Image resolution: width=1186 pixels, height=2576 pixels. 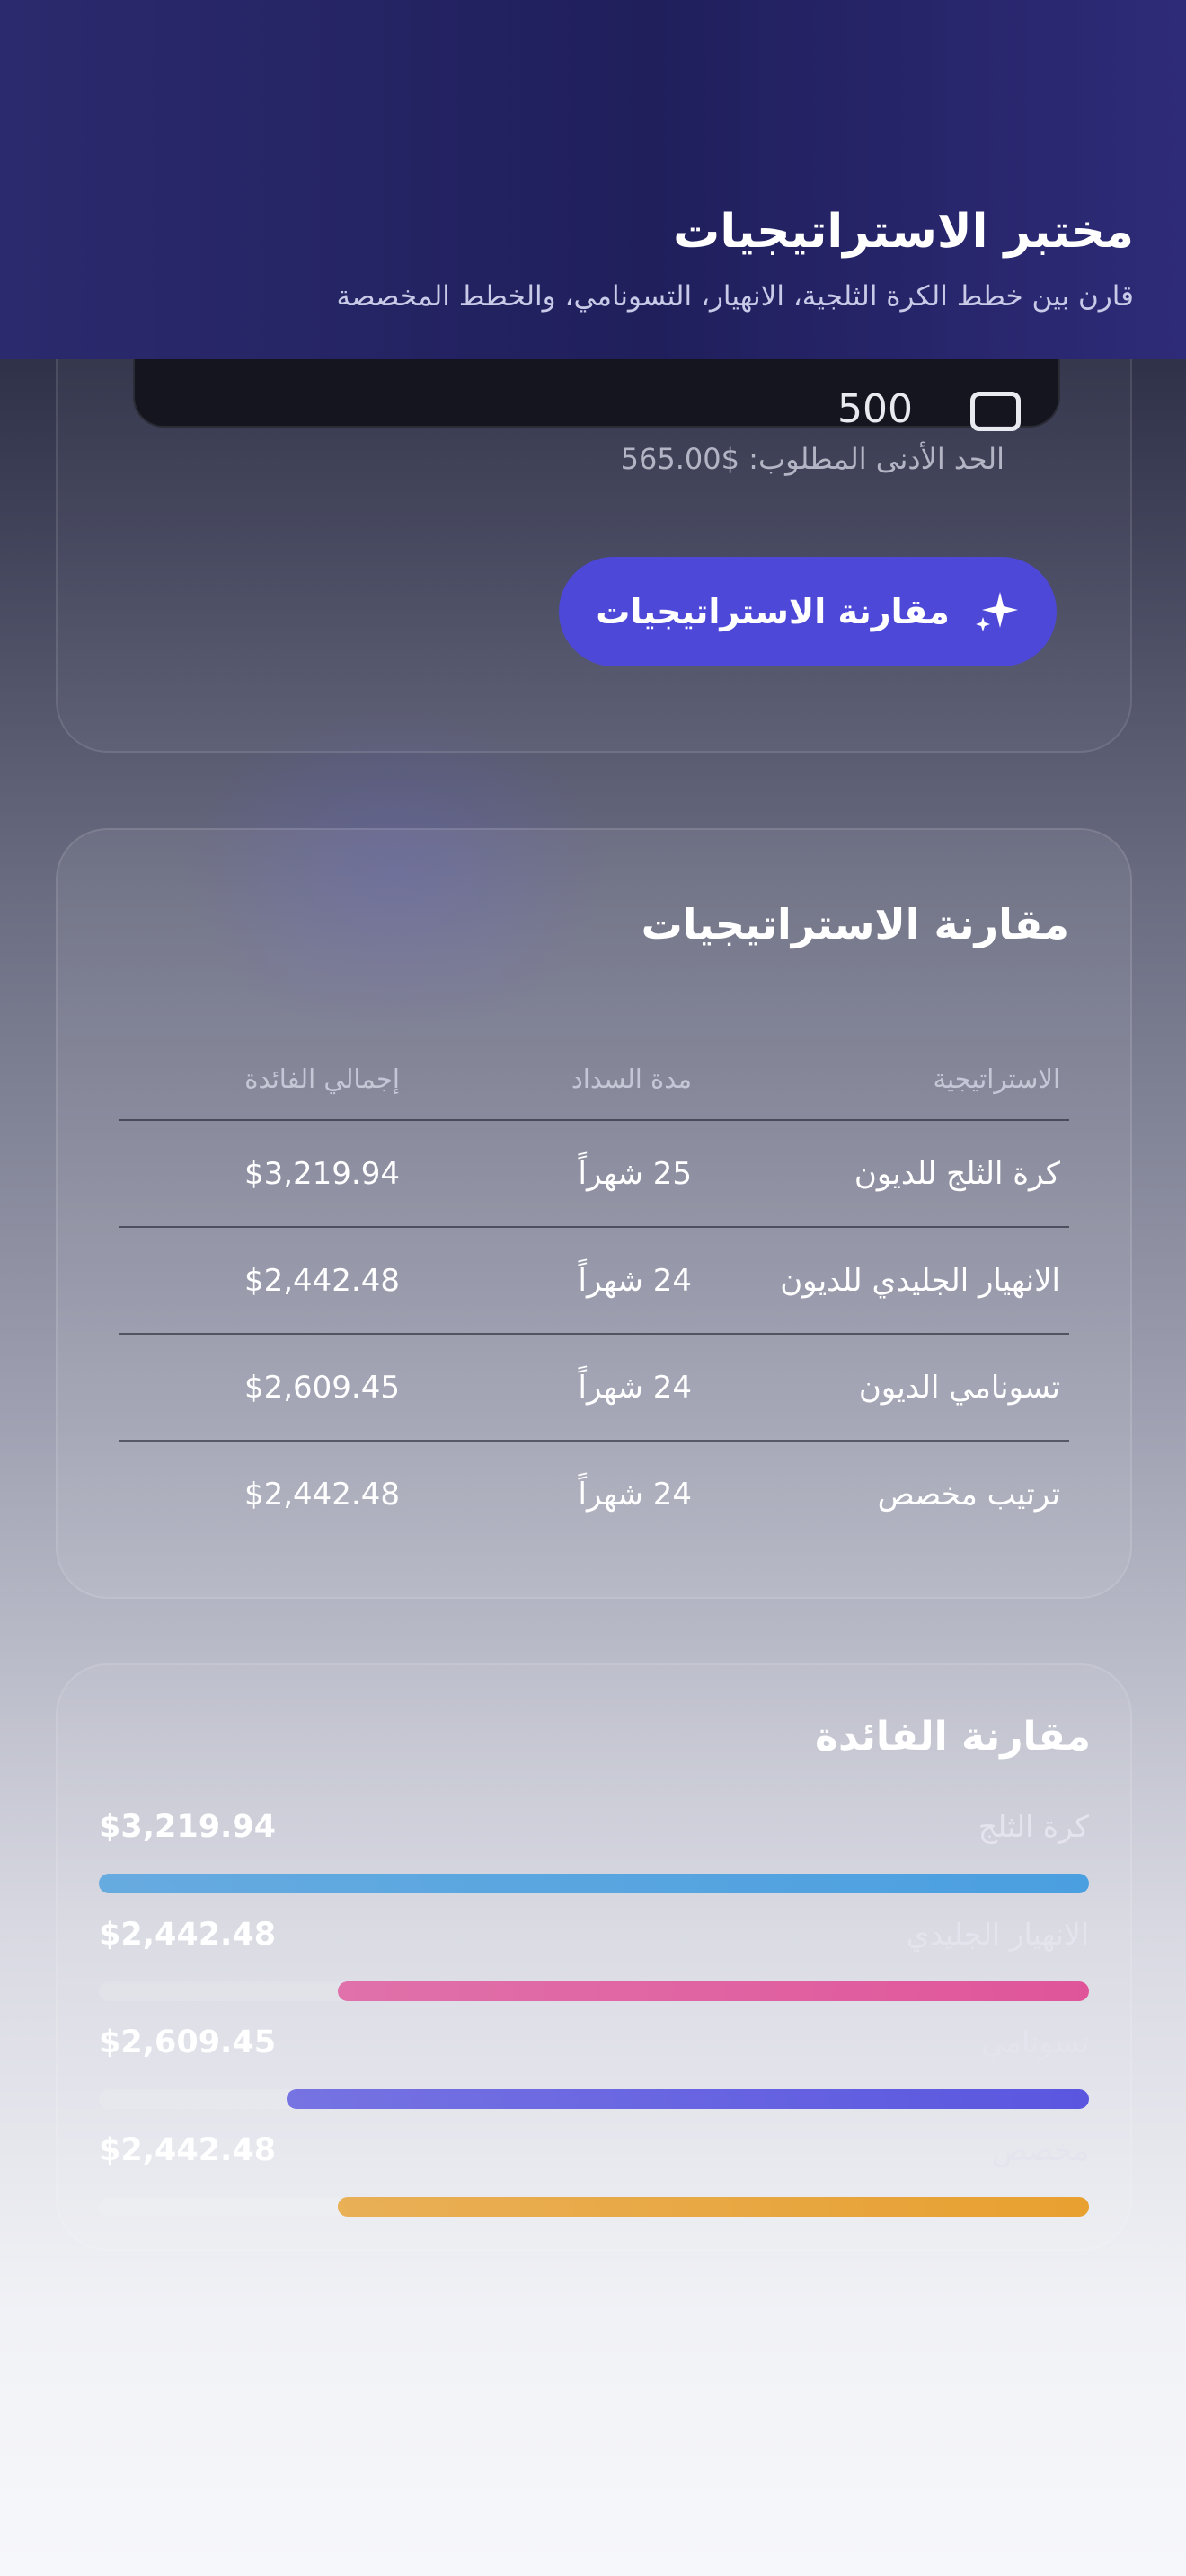 What do you see at coordinates (875, 409) in the screenshot?
I see `payment-value: 500` at bounding box center [875, 409].